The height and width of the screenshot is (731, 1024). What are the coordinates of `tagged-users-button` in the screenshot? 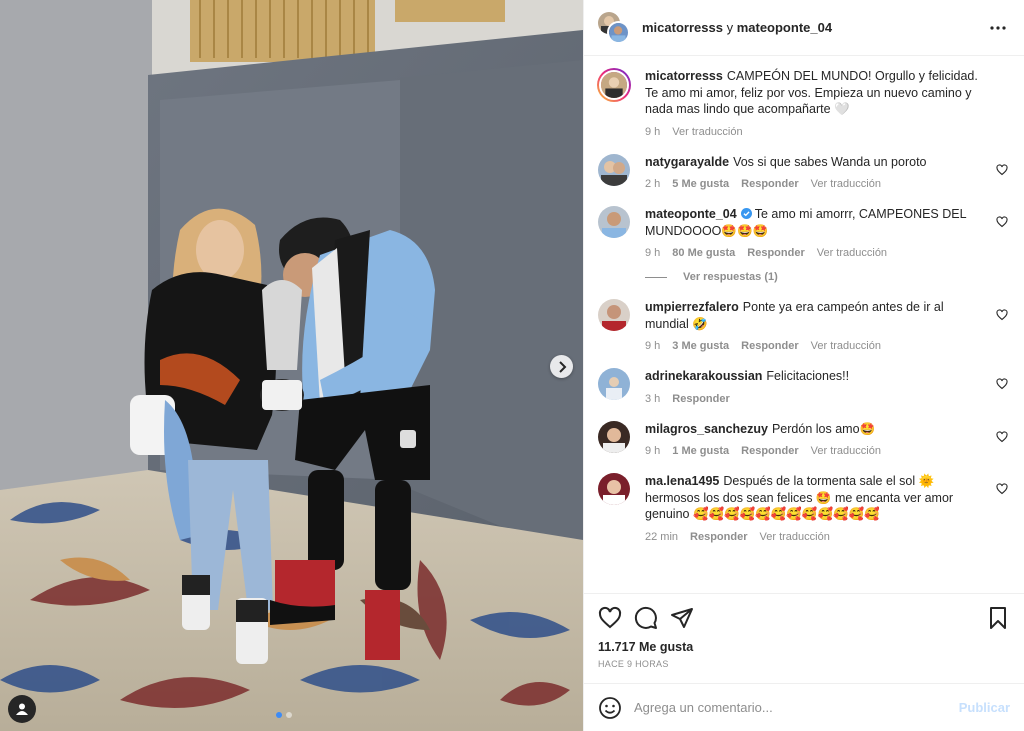 It's located at (22, 709).